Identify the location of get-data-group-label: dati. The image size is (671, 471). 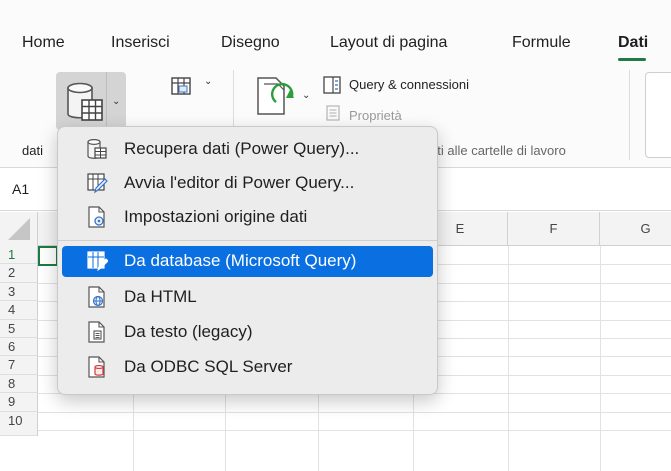
(32, 150).